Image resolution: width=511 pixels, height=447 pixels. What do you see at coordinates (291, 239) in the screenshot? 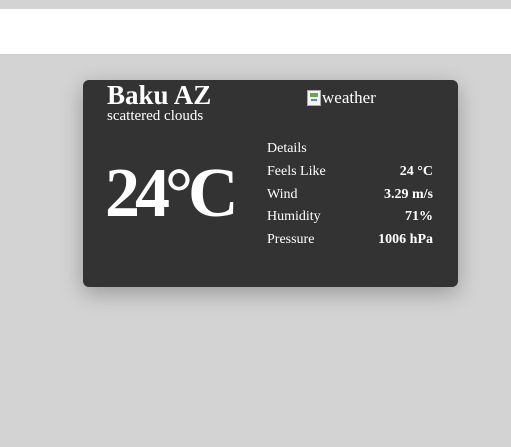
I see `detail-label: Pressure` at bounding box center [291, 239].